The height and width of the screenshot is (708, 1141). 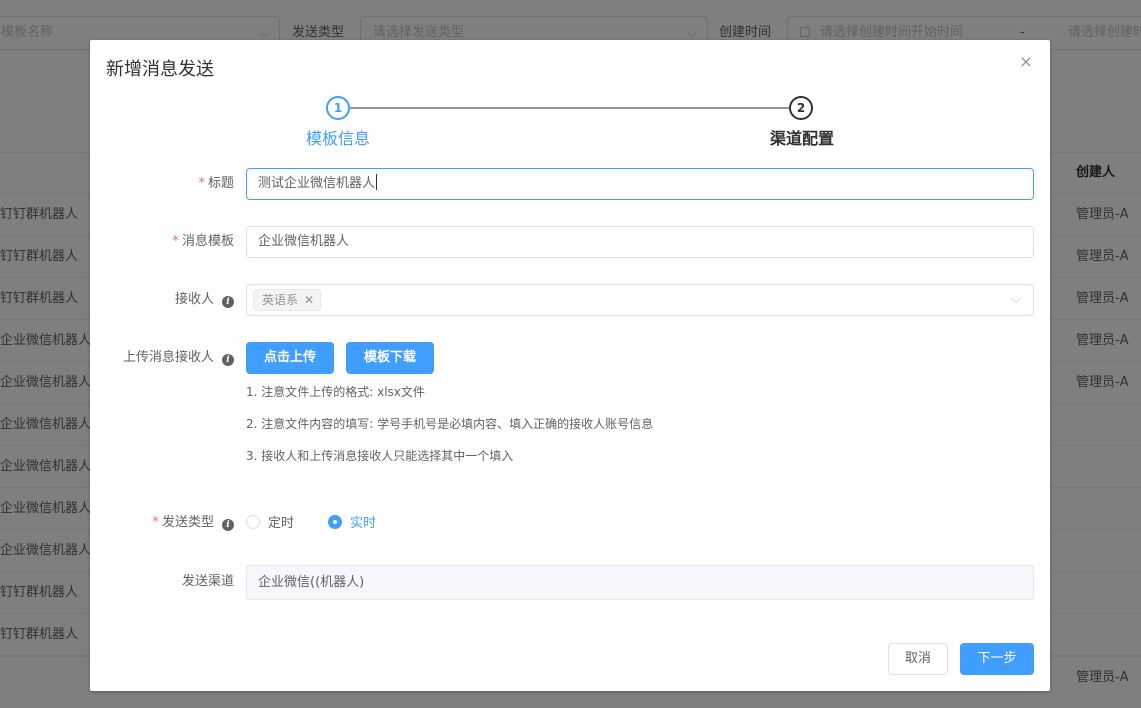 I want to click on tag-close-icon: ✕, so click(x=309, y=300).